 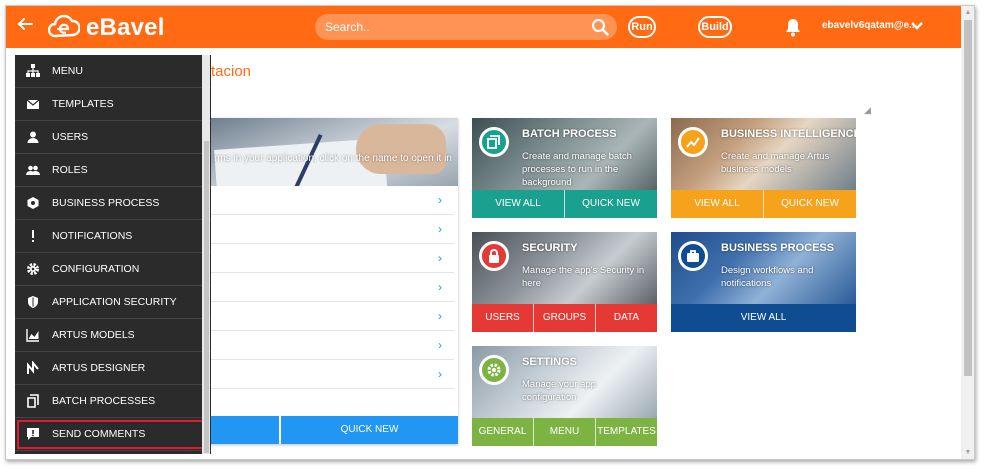 I want to click on sitemap-icon, so click(x=33, y=71).